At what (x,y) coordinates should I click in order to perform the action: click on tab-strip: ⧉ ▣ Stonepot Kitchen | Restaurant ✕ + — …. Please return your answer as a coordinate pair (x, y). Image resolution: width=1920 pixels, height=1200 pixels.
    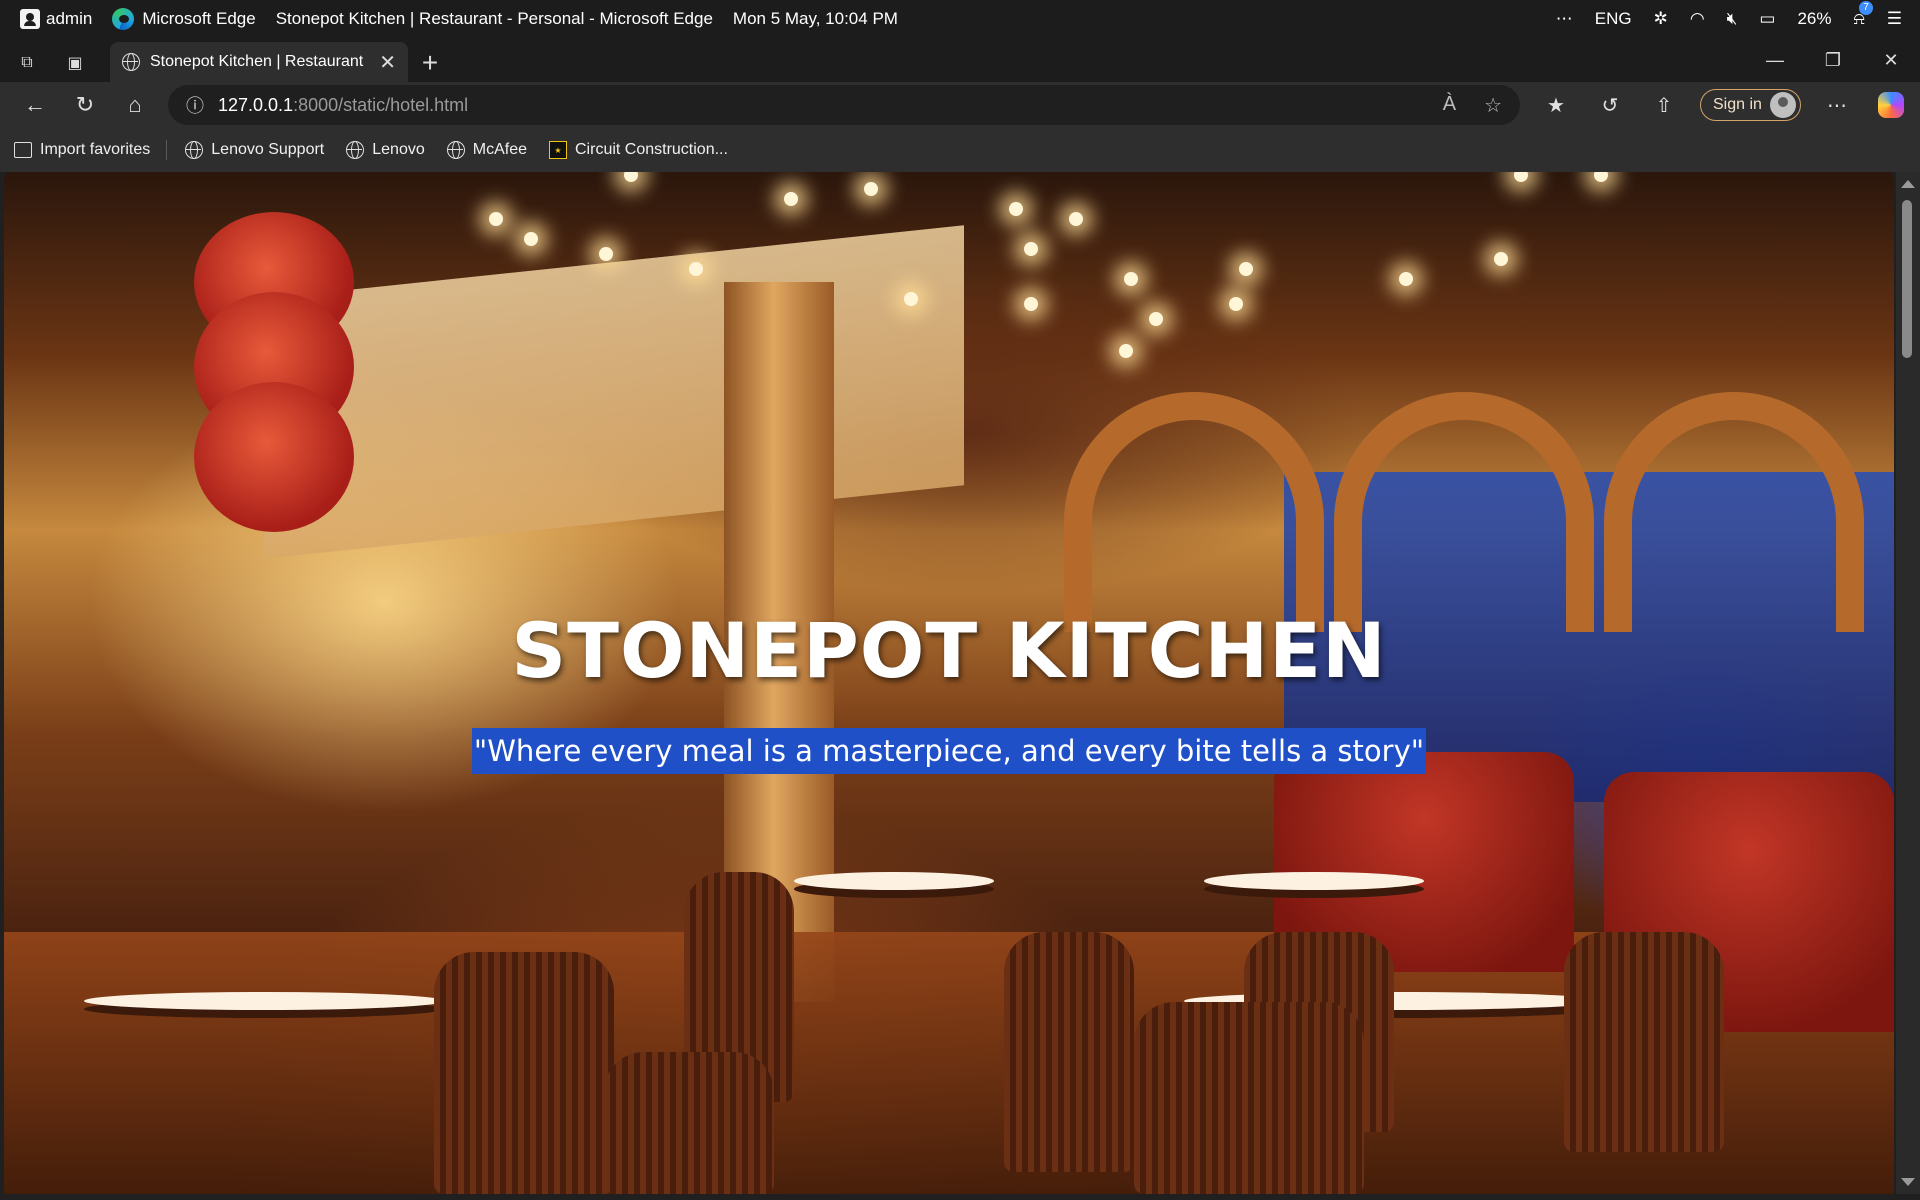
    Looking at the image, I should click on (960, 60).